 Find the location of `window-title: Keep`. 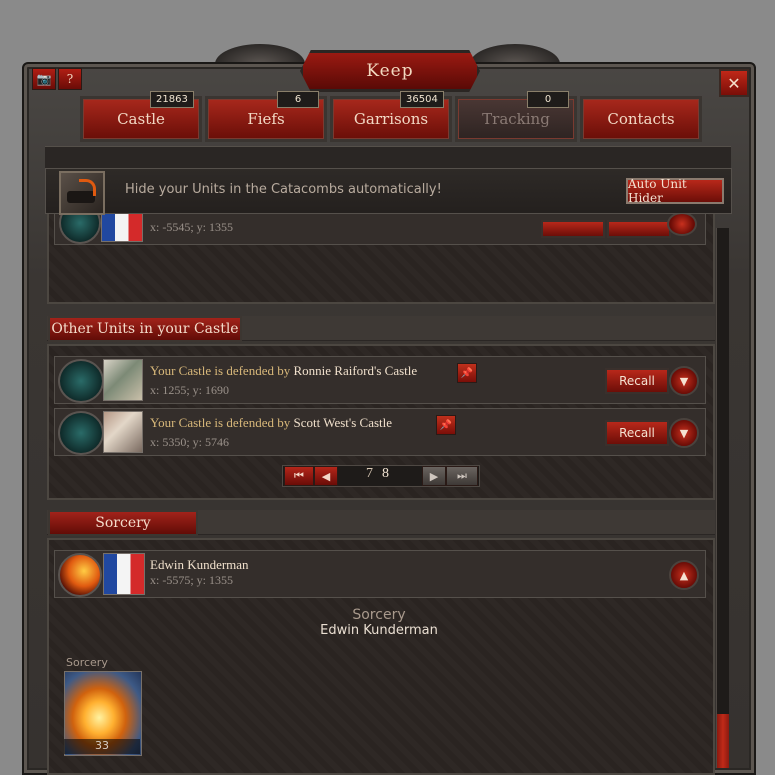

window-title: Keep is located at coordinates (390, 71).